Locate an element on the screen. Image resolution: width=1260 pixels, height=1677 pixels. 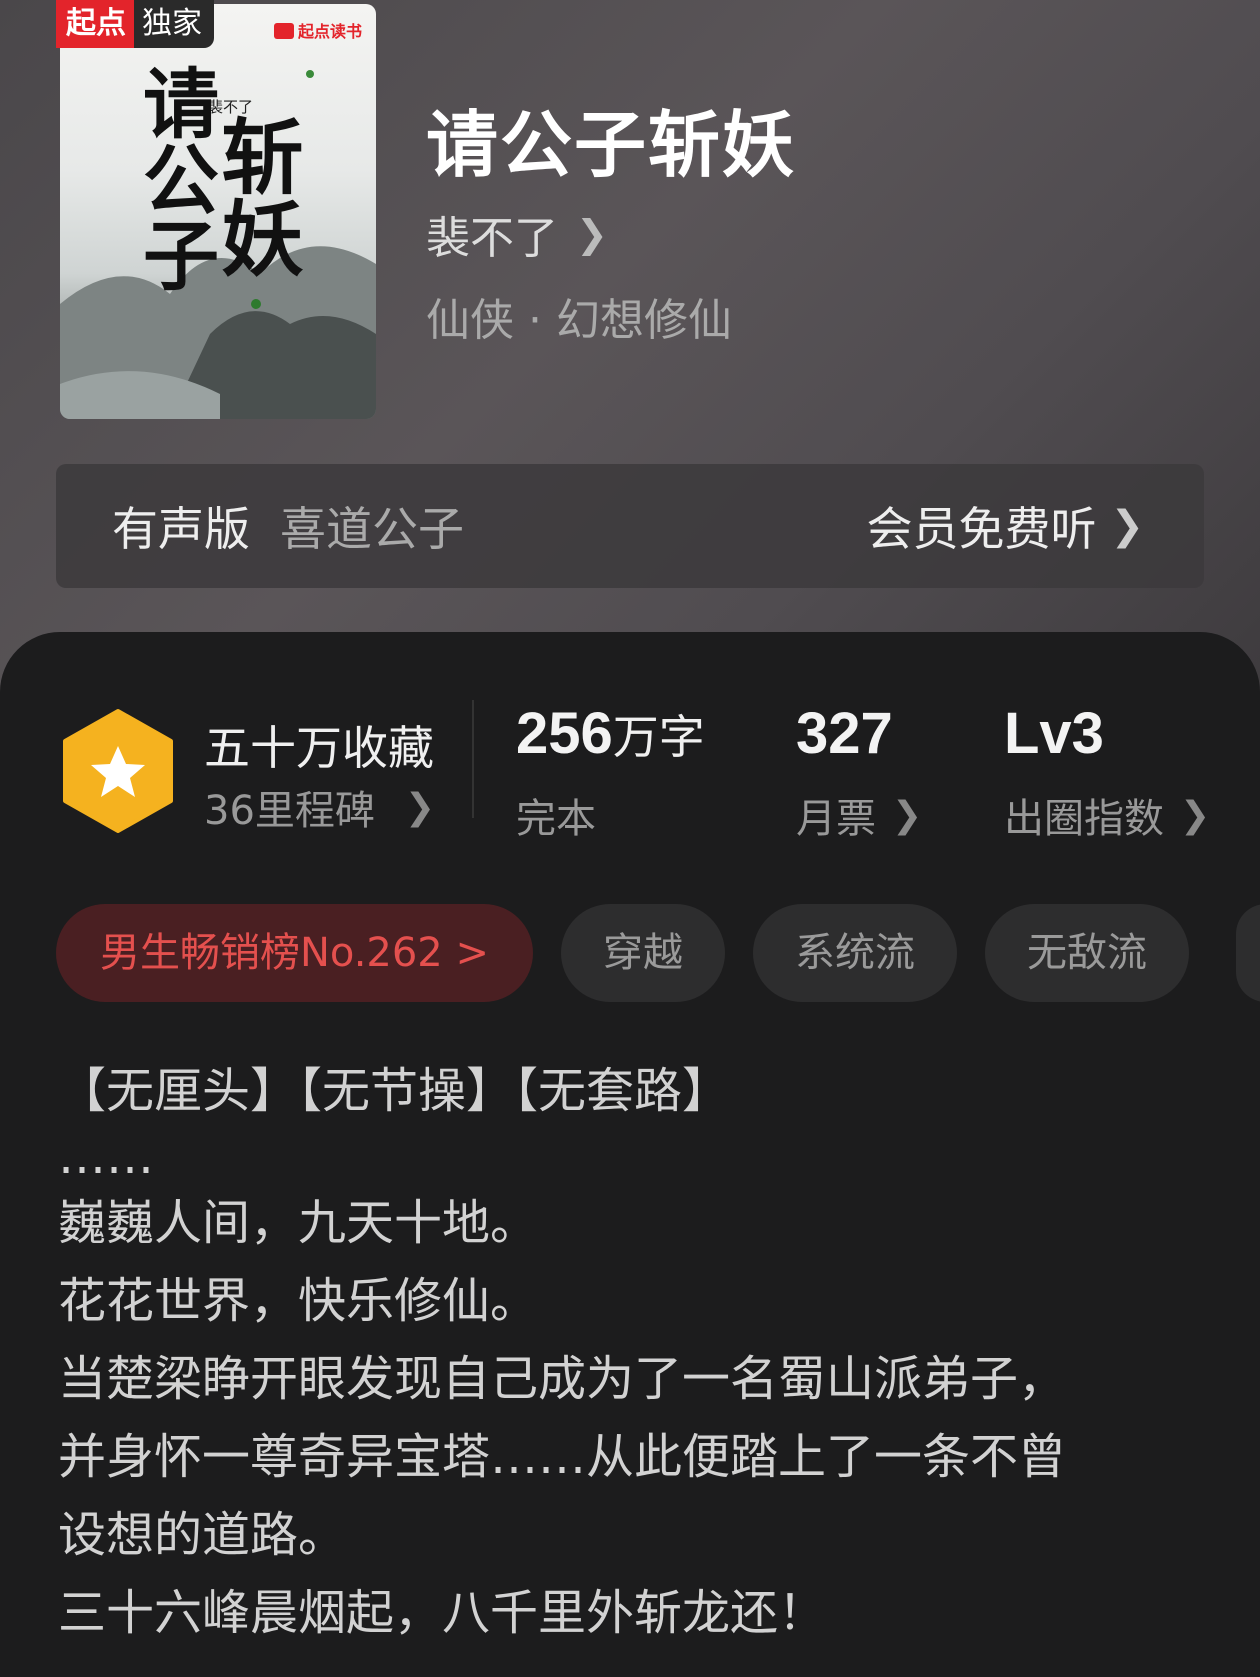
tag-chip: 无敌流 is located at coordinates (1086, 953).